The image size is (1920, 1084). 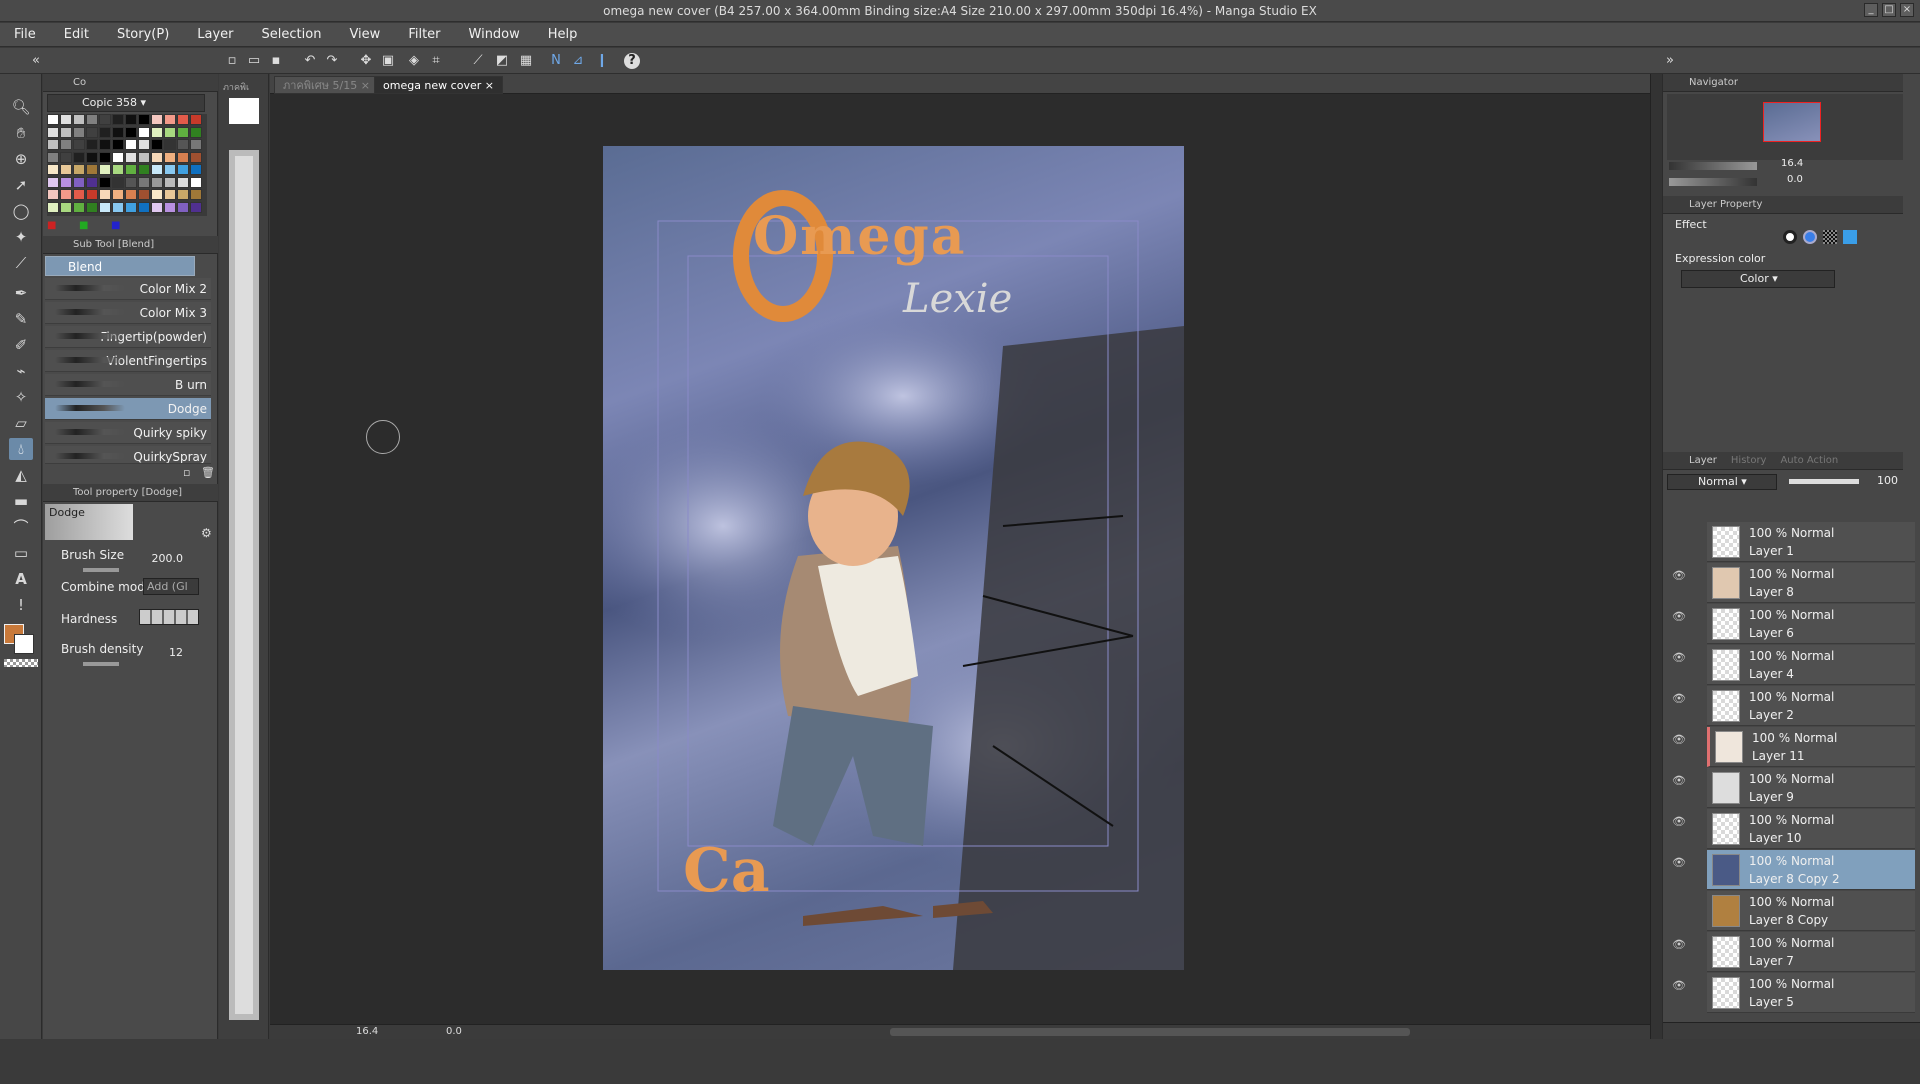 What do you see at coordinates (21, 501) in the screenshot?
I see `gradient-tool-icon: ▬` at bounding box center [21, 501].